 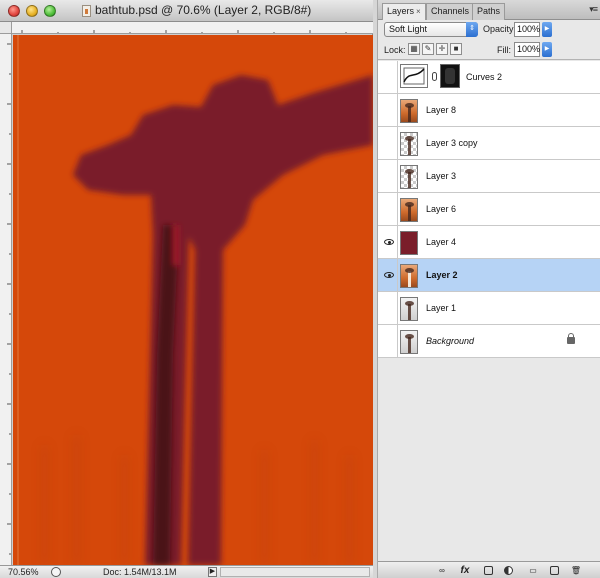 What do you see at coordinates (571, 338) in the screenshot?
I see `lock-icon` at bounding box center [571, 338].